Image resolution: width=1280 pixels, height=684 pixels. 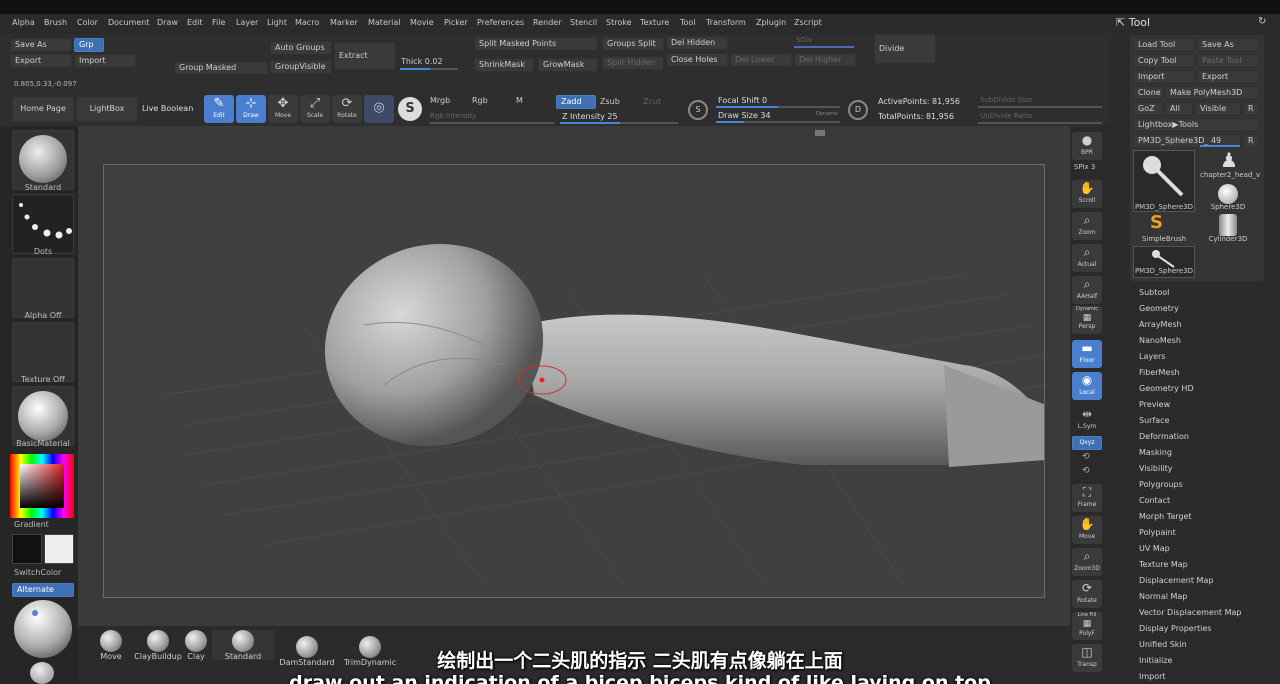 What do you see at coordinates (742, 100) in the screenshot?
I see `focal-shift-slider: Focal Shift 0` at bounding box center [742, 100].